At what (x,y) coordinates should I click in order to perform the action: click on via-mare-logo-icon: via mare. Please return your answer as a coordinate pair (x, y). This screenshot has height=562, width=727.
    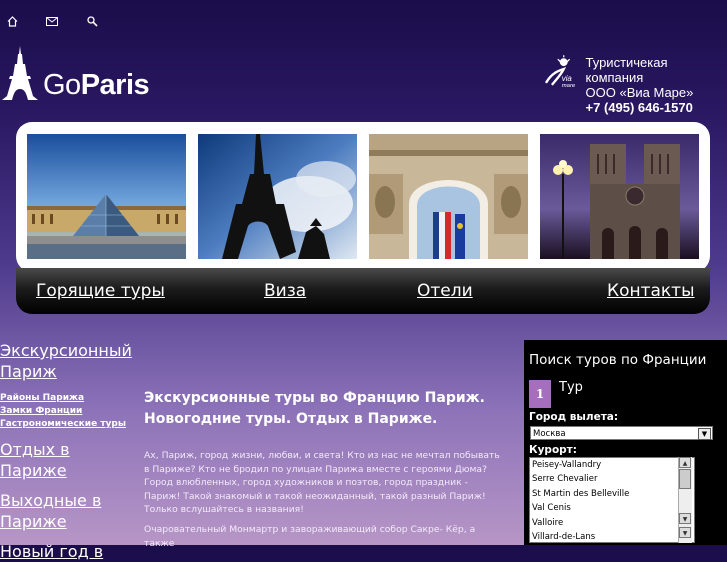
    Looking at the image, I should click on (560, 72).